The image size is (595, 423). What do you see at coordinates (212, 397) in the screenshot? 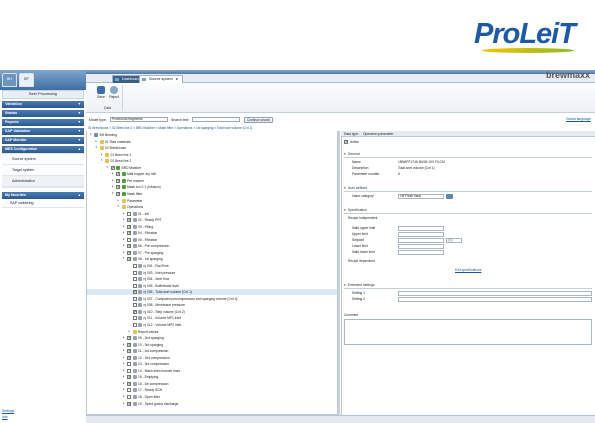
I see `tree-node: ▸ 18 - Open filter` at bounding box center [212, 397].